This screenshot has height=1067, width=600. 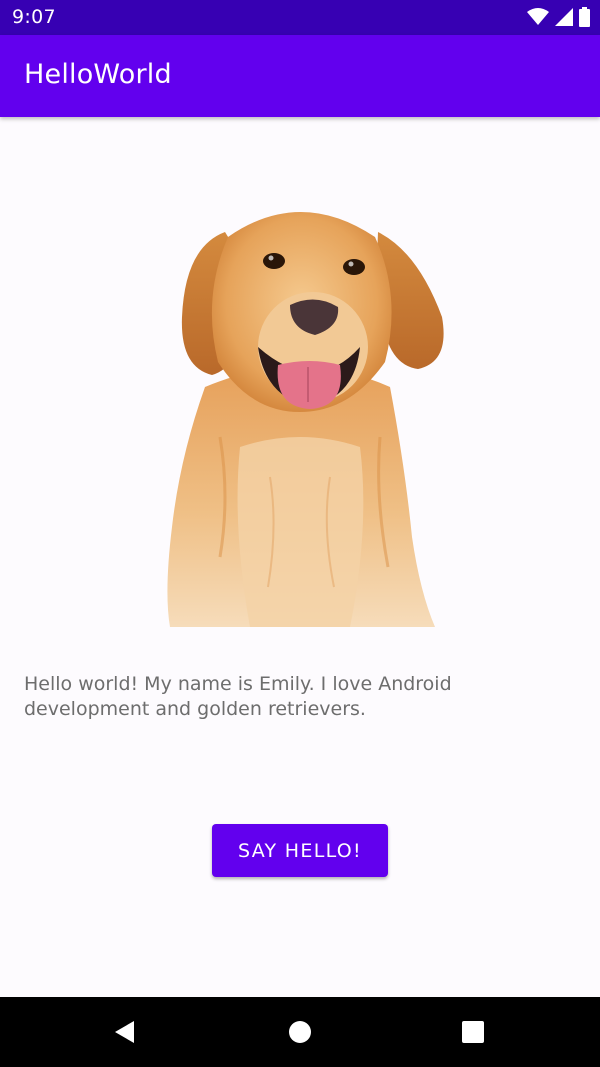 I want to click on app-bar: HelloWorld, so click(x=300, y=76).